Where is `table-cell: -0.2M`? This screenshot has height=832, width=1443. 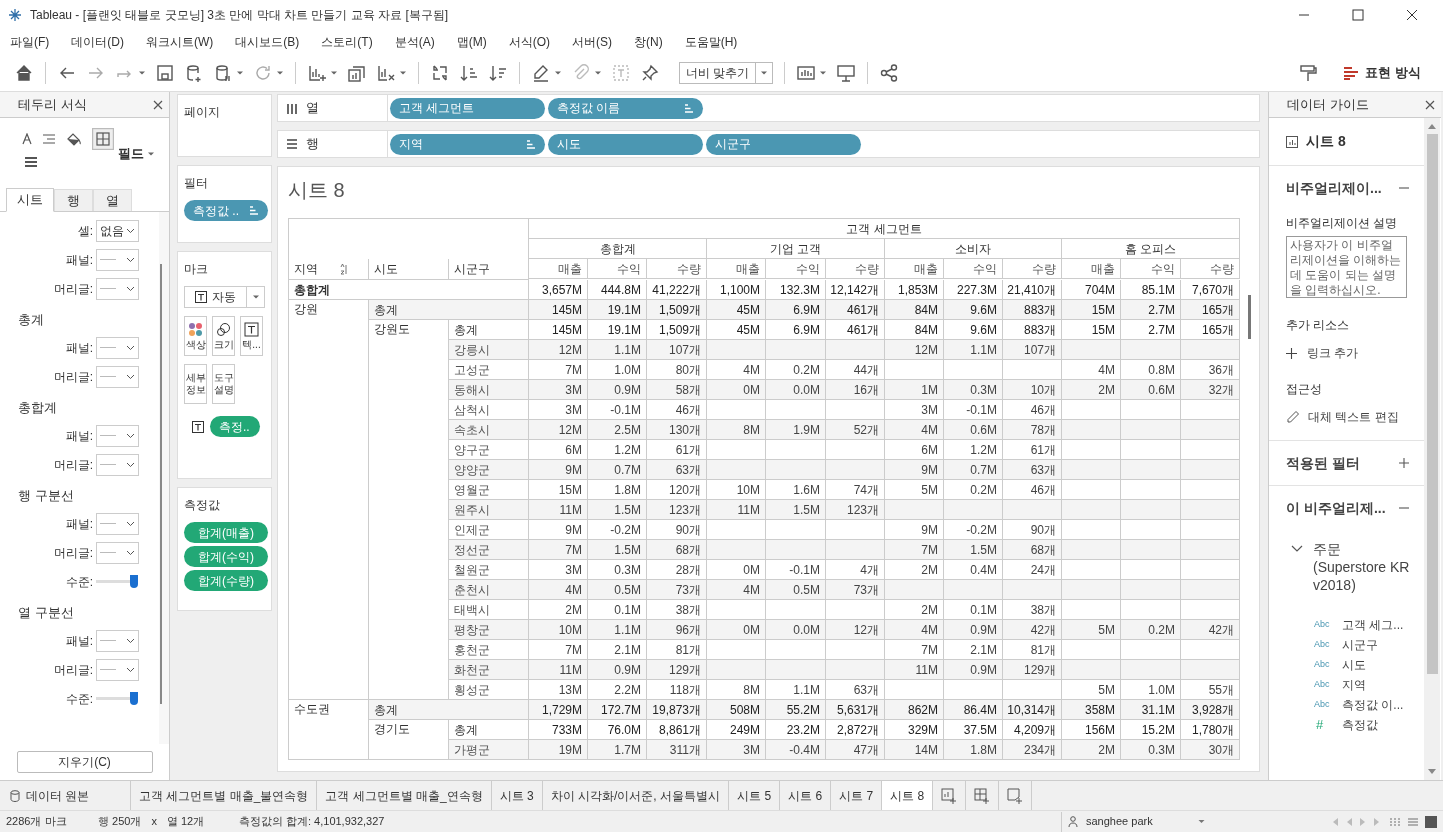 table-cell: -0.2M is located at coordinates (973, 530).